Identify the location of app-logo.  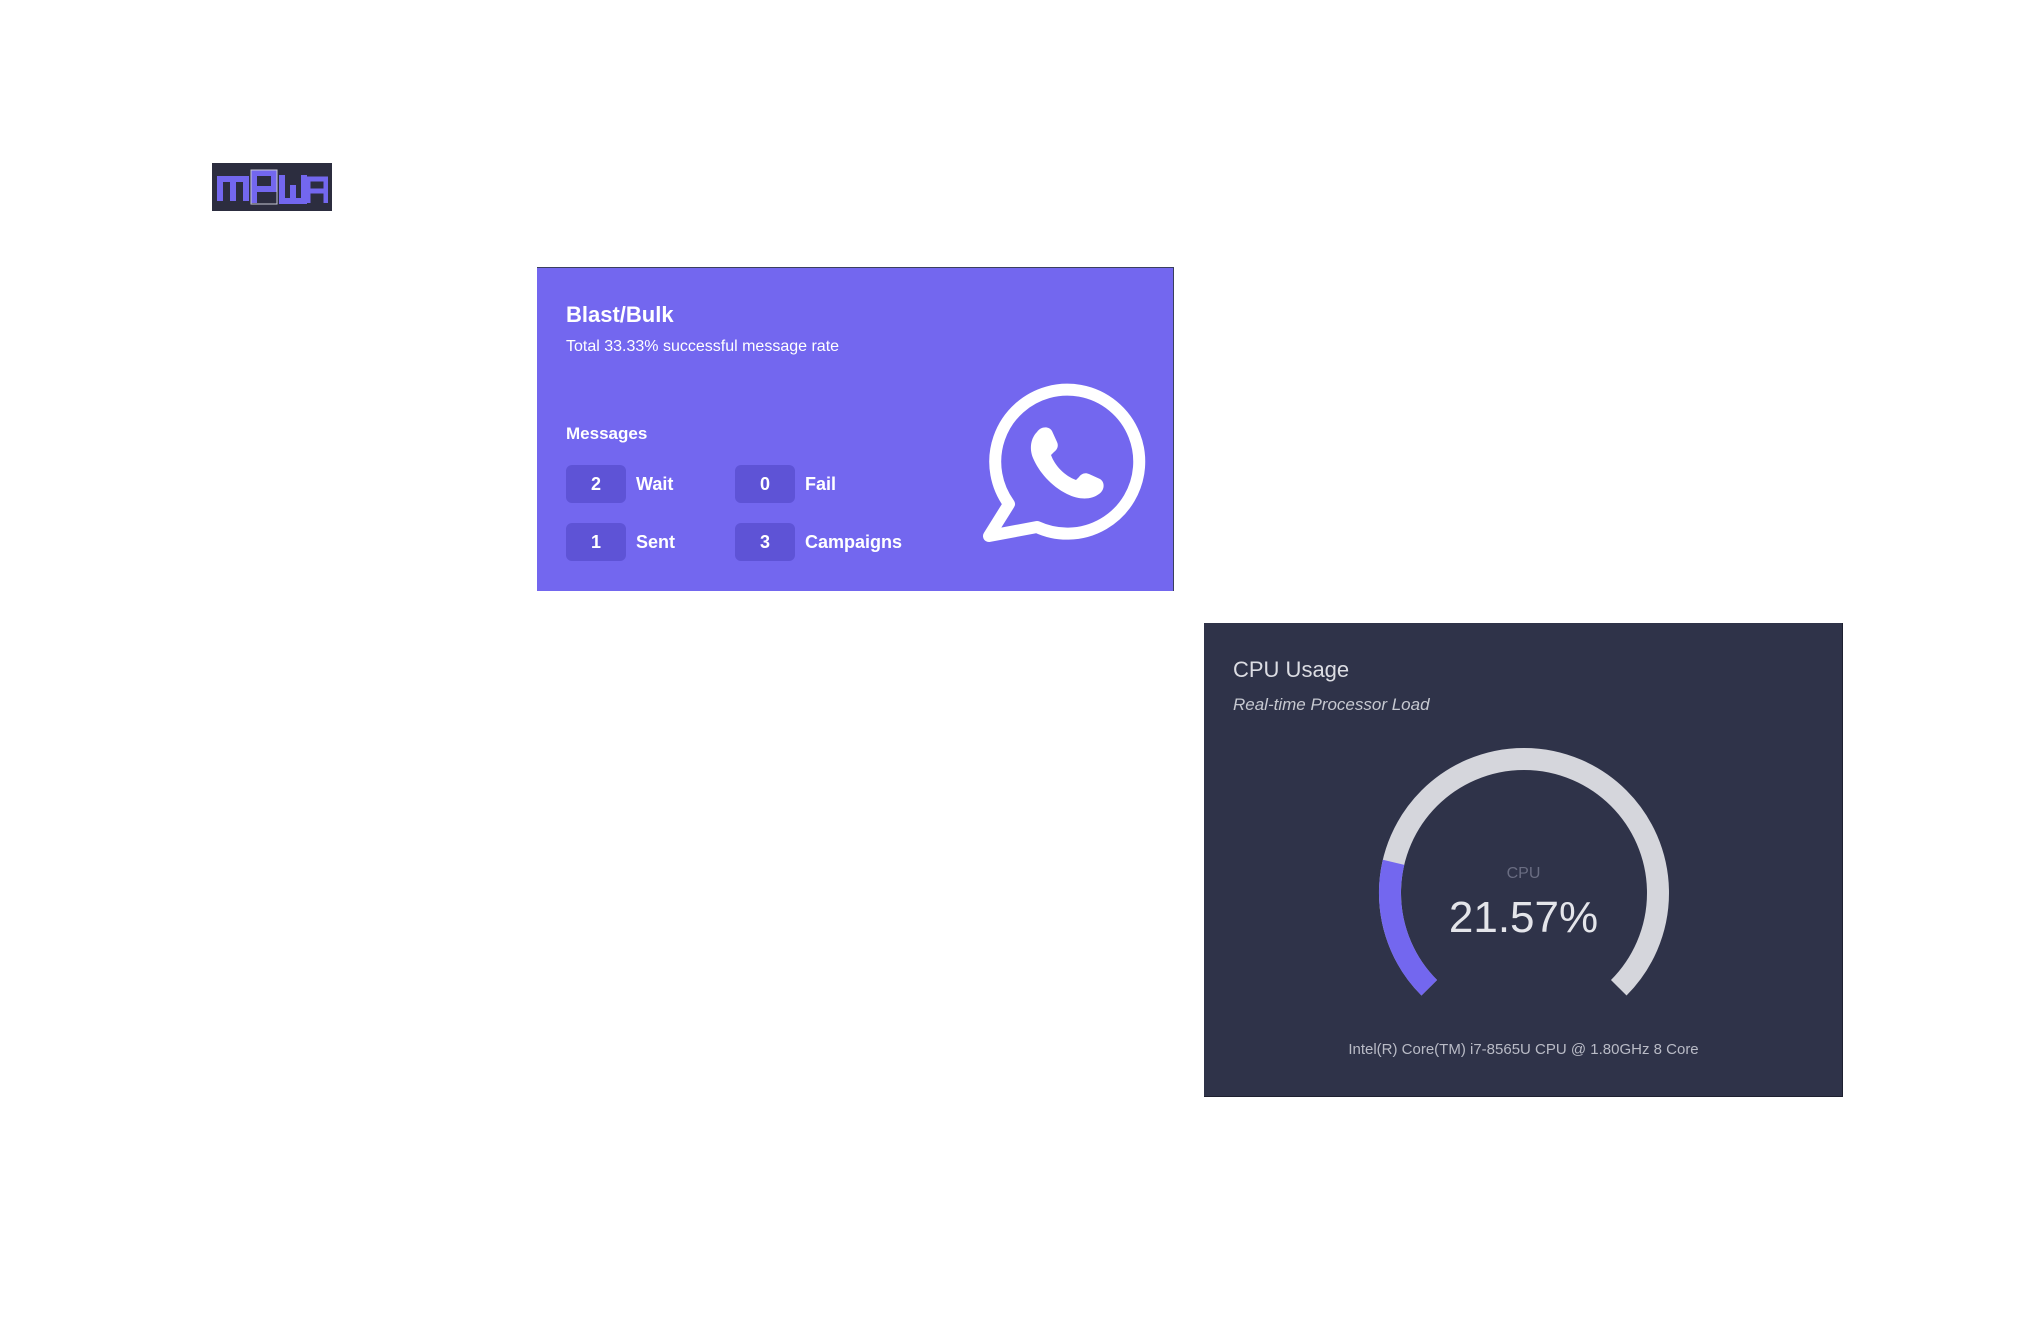
(272, 187).